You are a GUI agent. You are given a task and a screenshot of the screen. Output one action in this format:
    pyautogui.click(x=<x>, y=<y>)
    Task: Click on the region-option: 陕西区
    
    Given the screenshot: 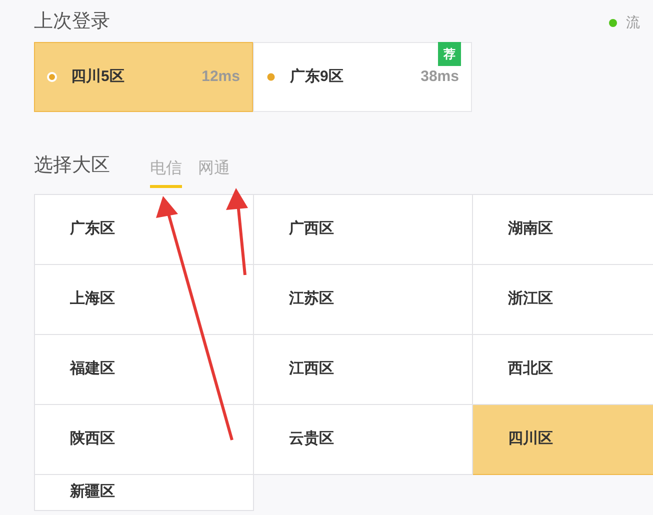 What is the action you would take?
    pyautogui.click(x=144, y=440)
    